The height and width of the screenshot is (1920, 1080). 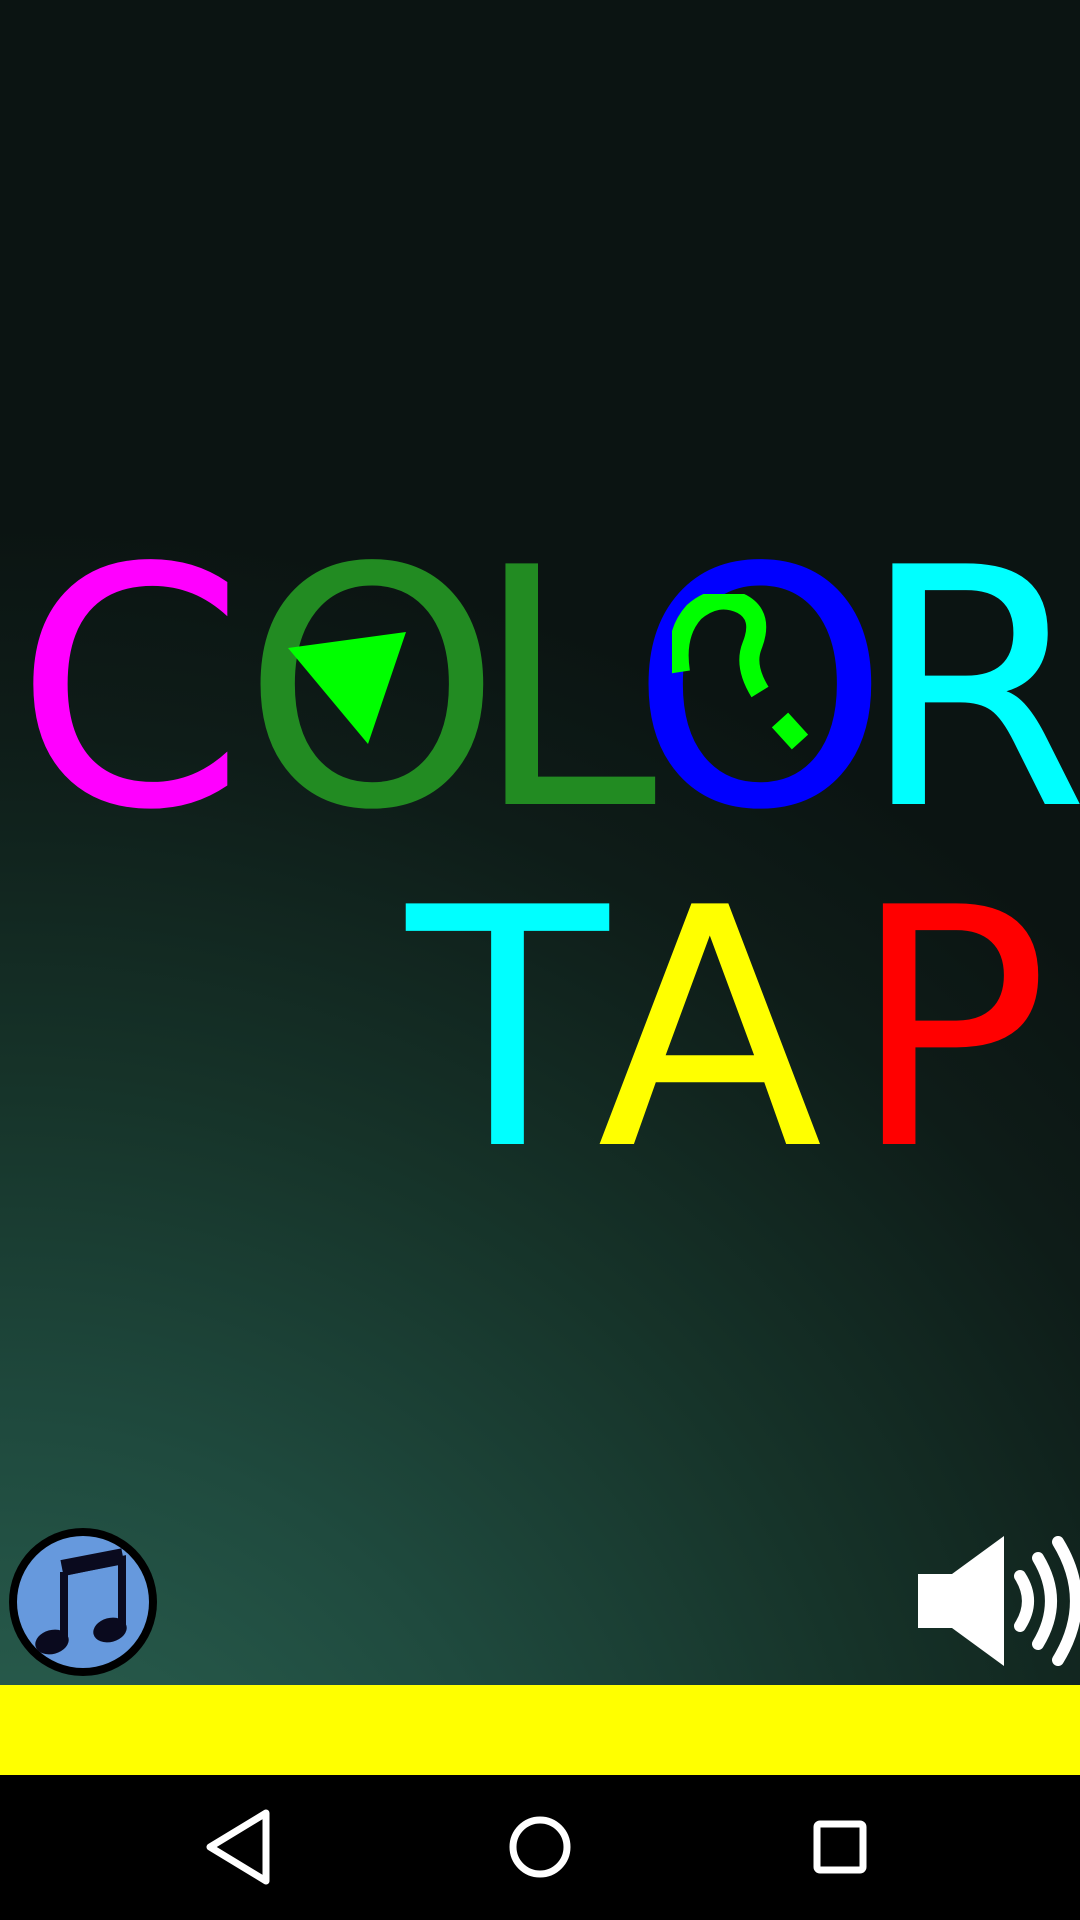 What do you see at coordinates (507, 1030) in the screenshot?
I see `title-letter-t: T` at bounding box center [507, 1030].